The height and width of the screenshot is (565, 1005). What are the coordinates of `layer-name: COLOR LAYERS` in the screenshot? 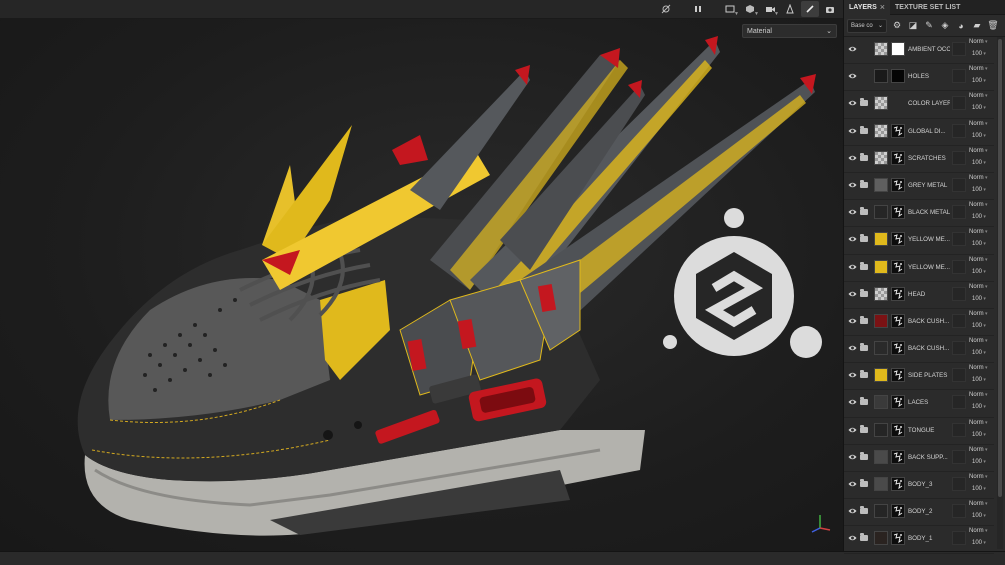 It's located at (929, 103).